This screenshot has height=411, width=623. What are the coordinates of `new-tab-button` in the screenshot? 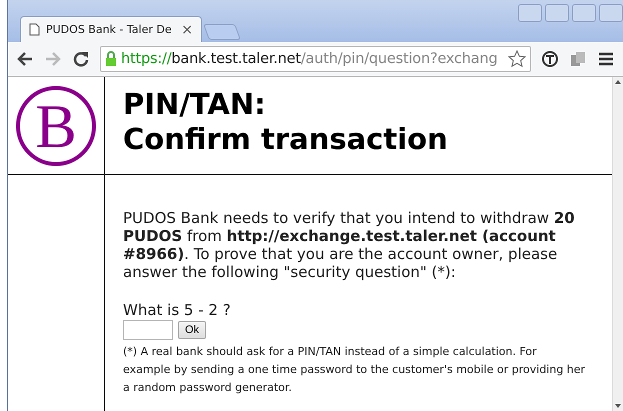 It's located at (222, 32).